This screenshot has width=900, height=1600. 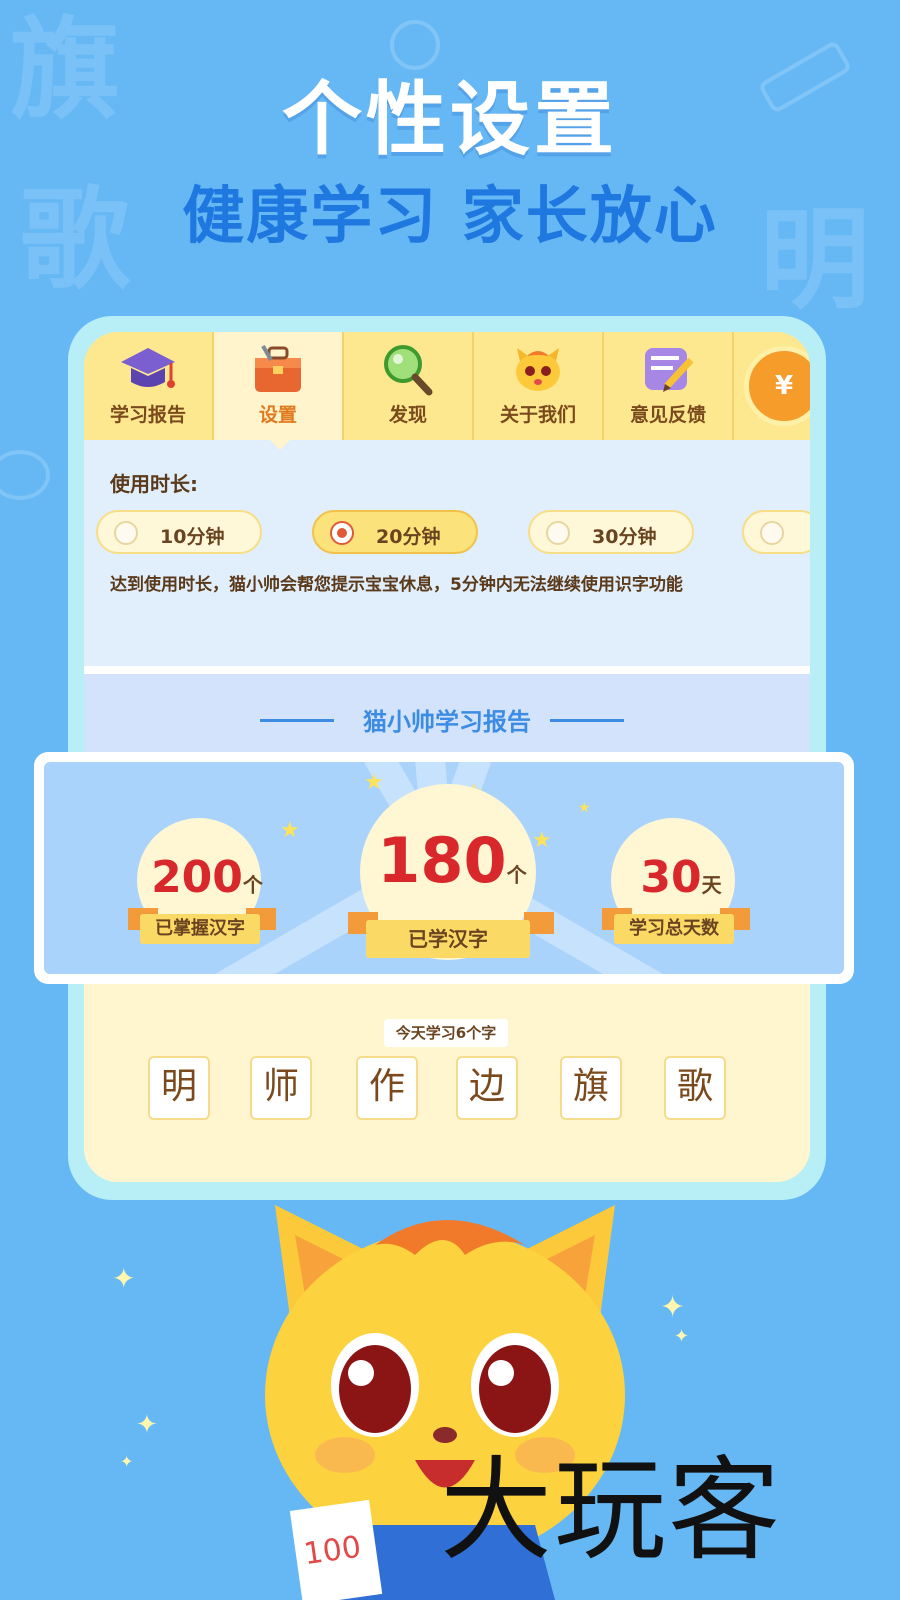 What do you see at coordinates (407, 415) in the screenshot?
I see `tab-label: 发现` at bounding box center [407, 415].